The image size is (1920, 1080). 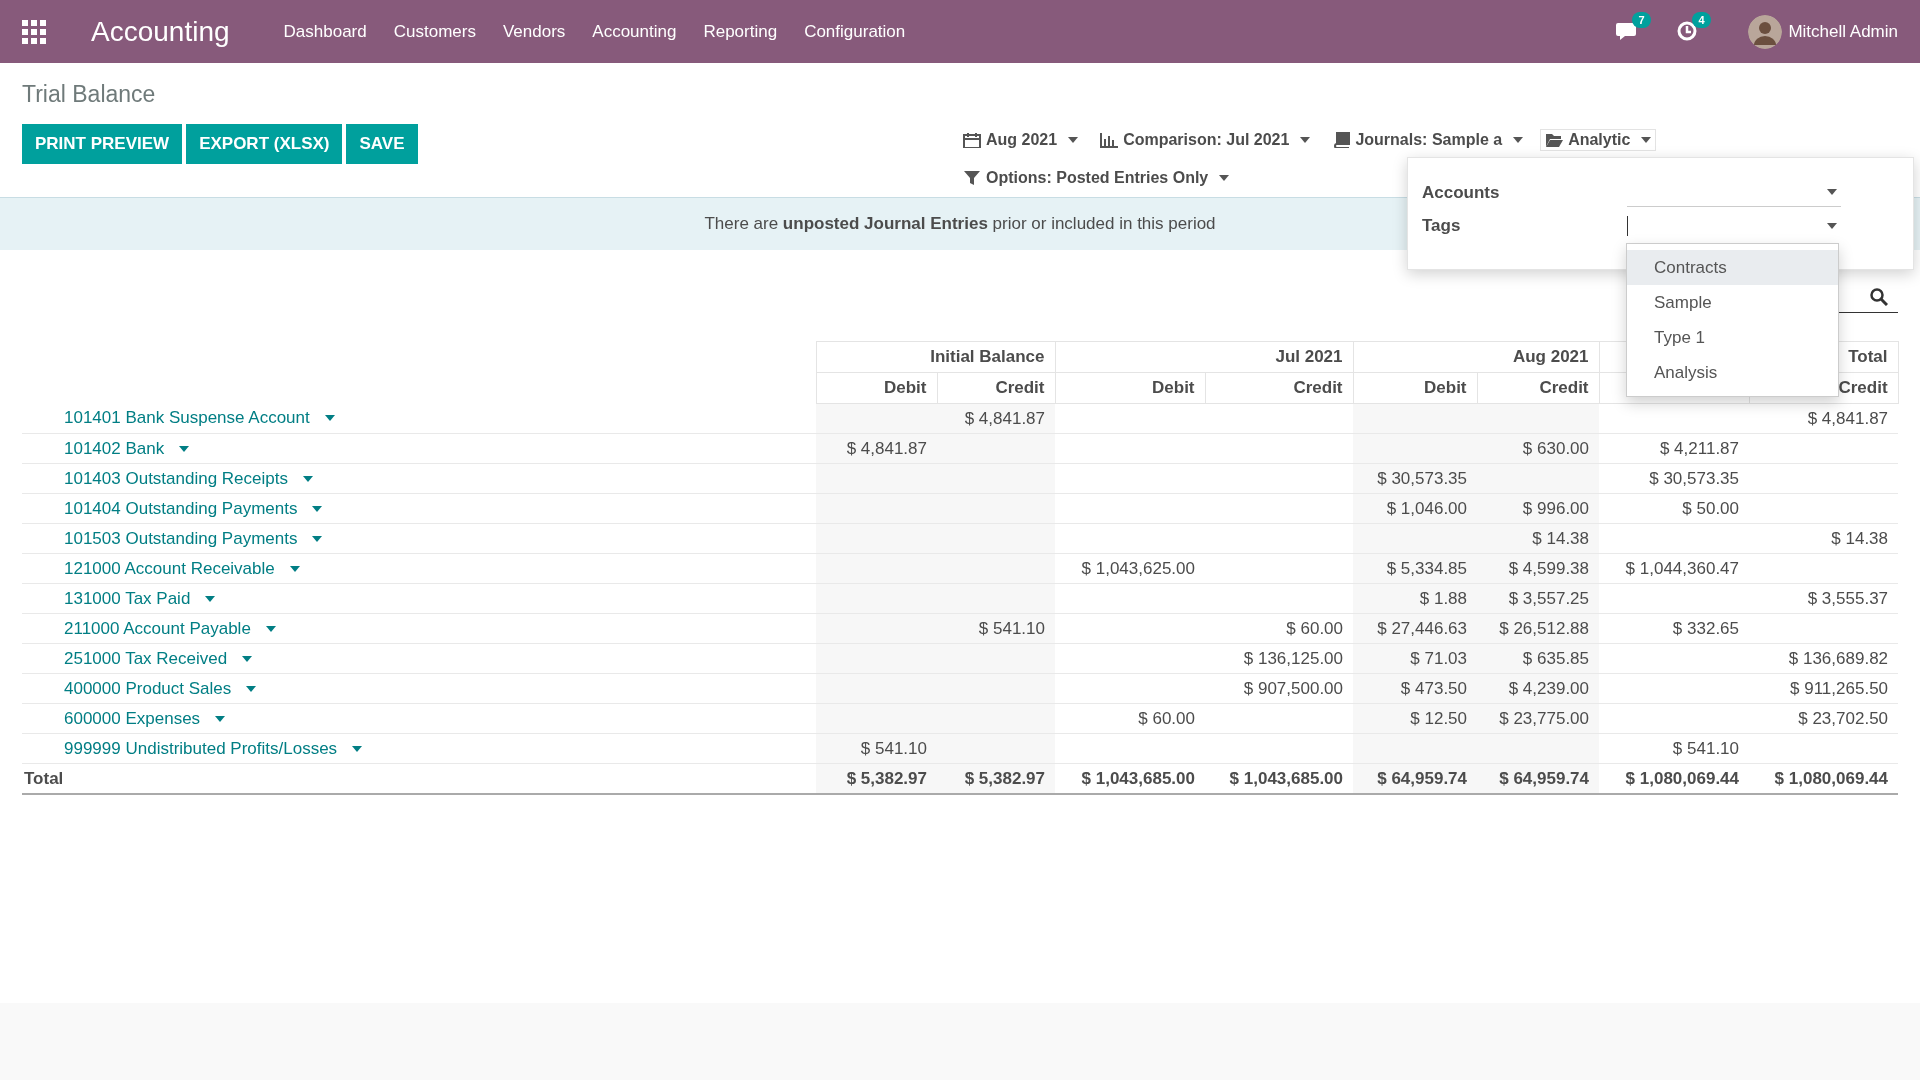 What do you see at coordinates (1461, 192) in the screenshot?
I see `field-label: Accounts` at bounding box center [1461, 192].